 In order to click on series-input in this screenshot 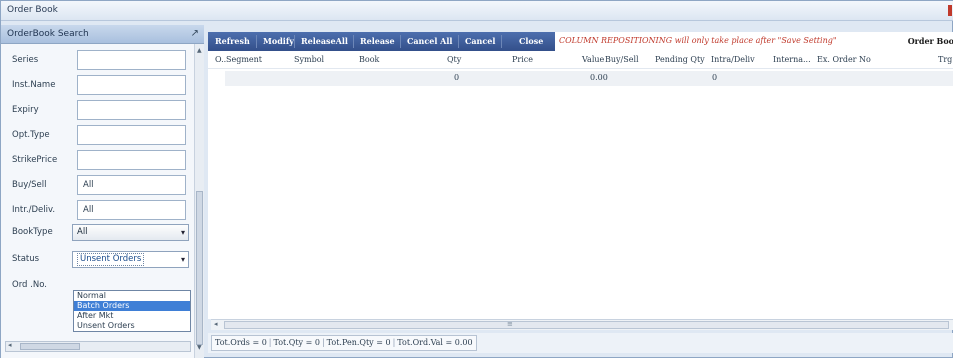, I will do `click(131, 60)`.